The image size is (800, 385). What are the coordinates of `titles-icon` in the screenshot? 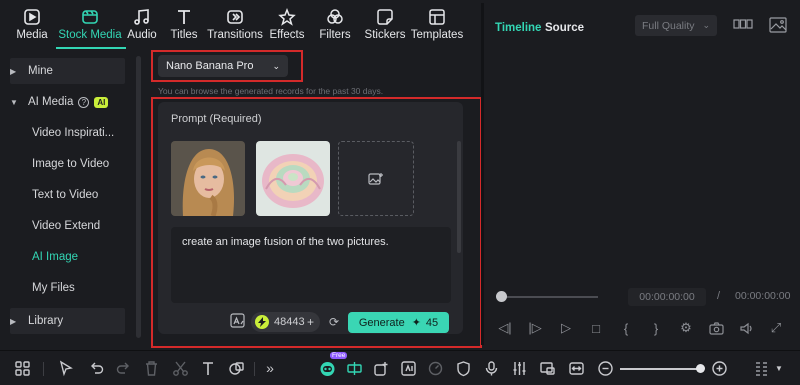 It's located at (184, 17).